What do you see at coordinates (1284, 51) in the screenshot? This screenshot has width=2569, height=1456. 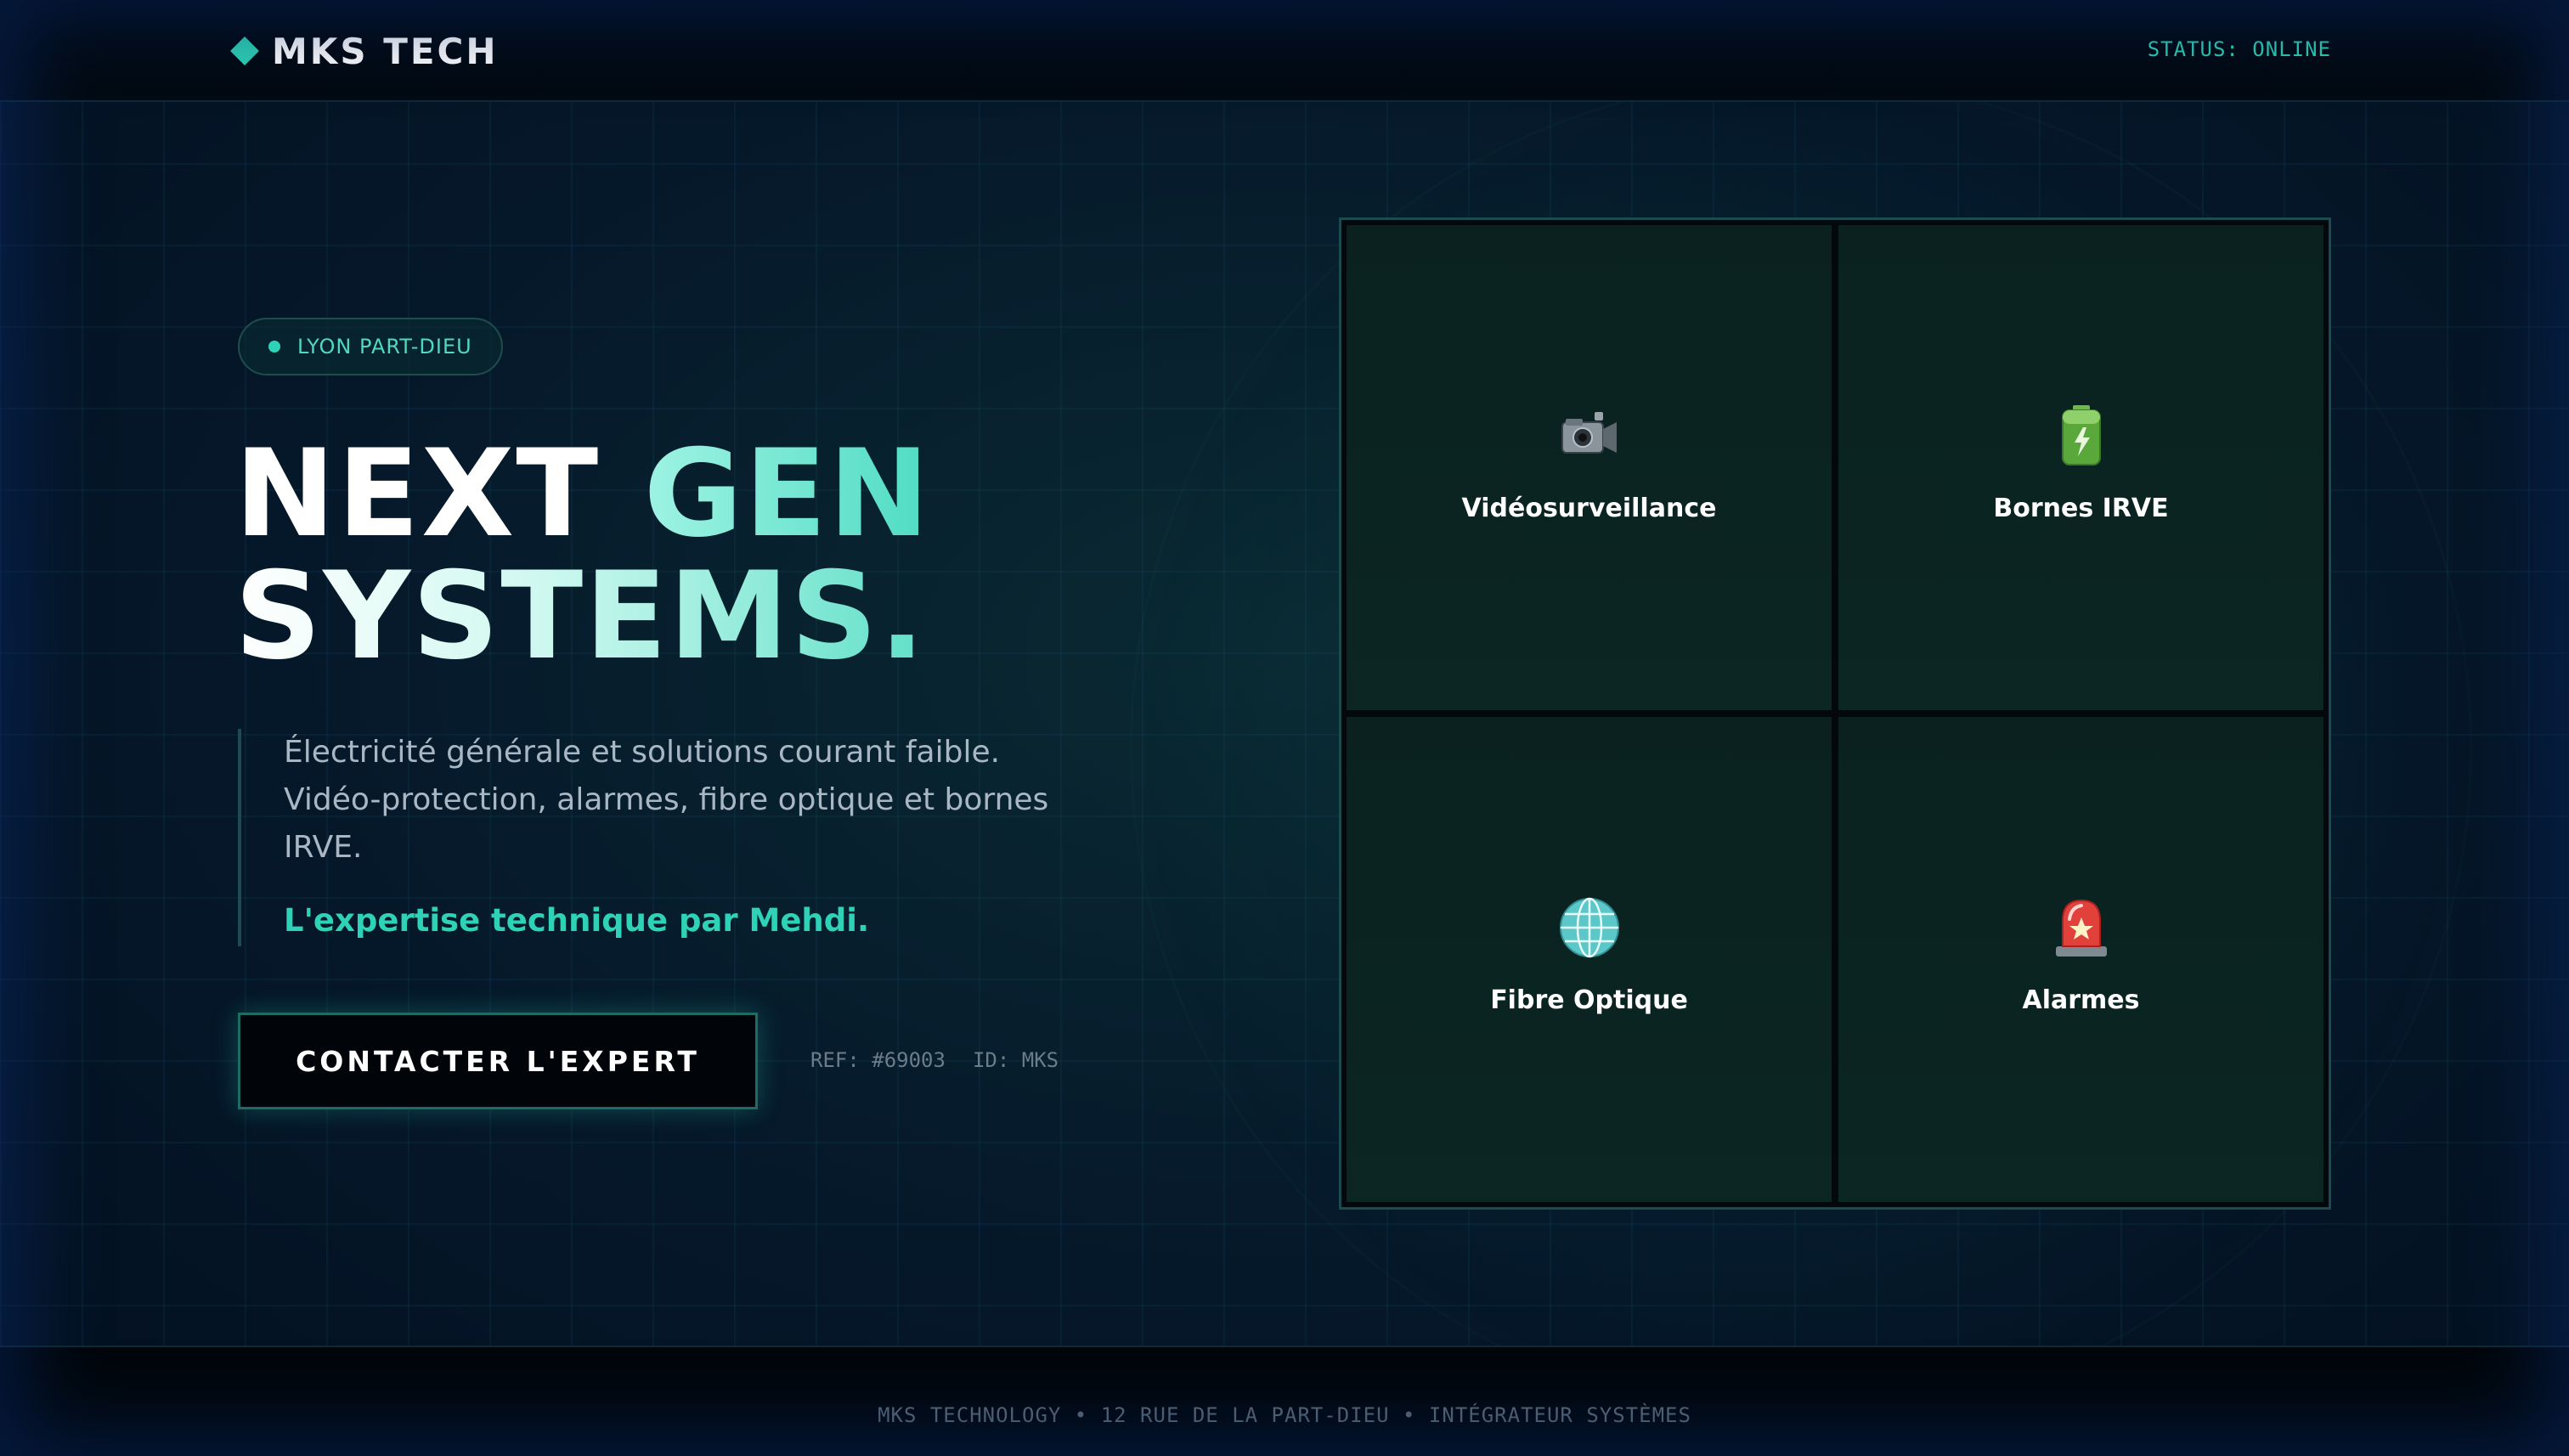 I see `site-header: MKS TECH STATUS: ONLINE` at bounding box center [1284, 51].